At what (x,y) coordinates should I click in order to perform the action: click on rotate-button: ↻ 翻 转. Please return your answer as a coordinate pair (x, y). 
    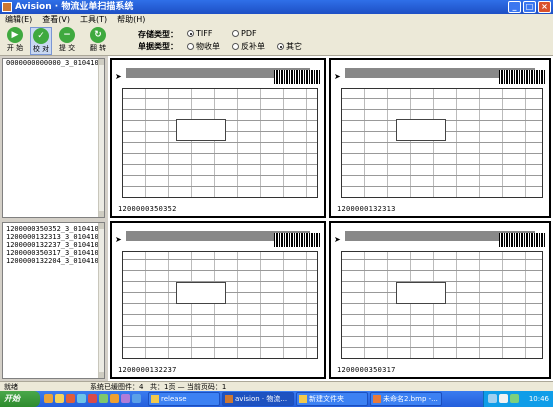
    Looking at the image, I should click on (98, 41).